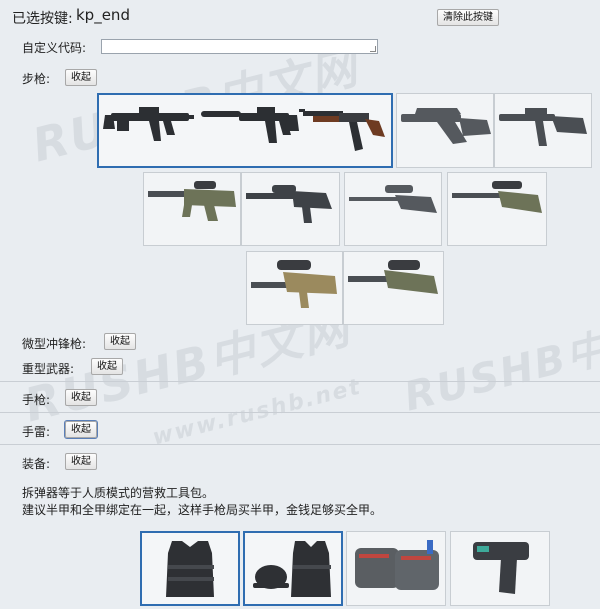 This screenshot has width=600, height=609. What do you see at coordinates (103, 15) in the screenshot?
I see `selected-key-value: kp_end` at bounding box center [103, 15].